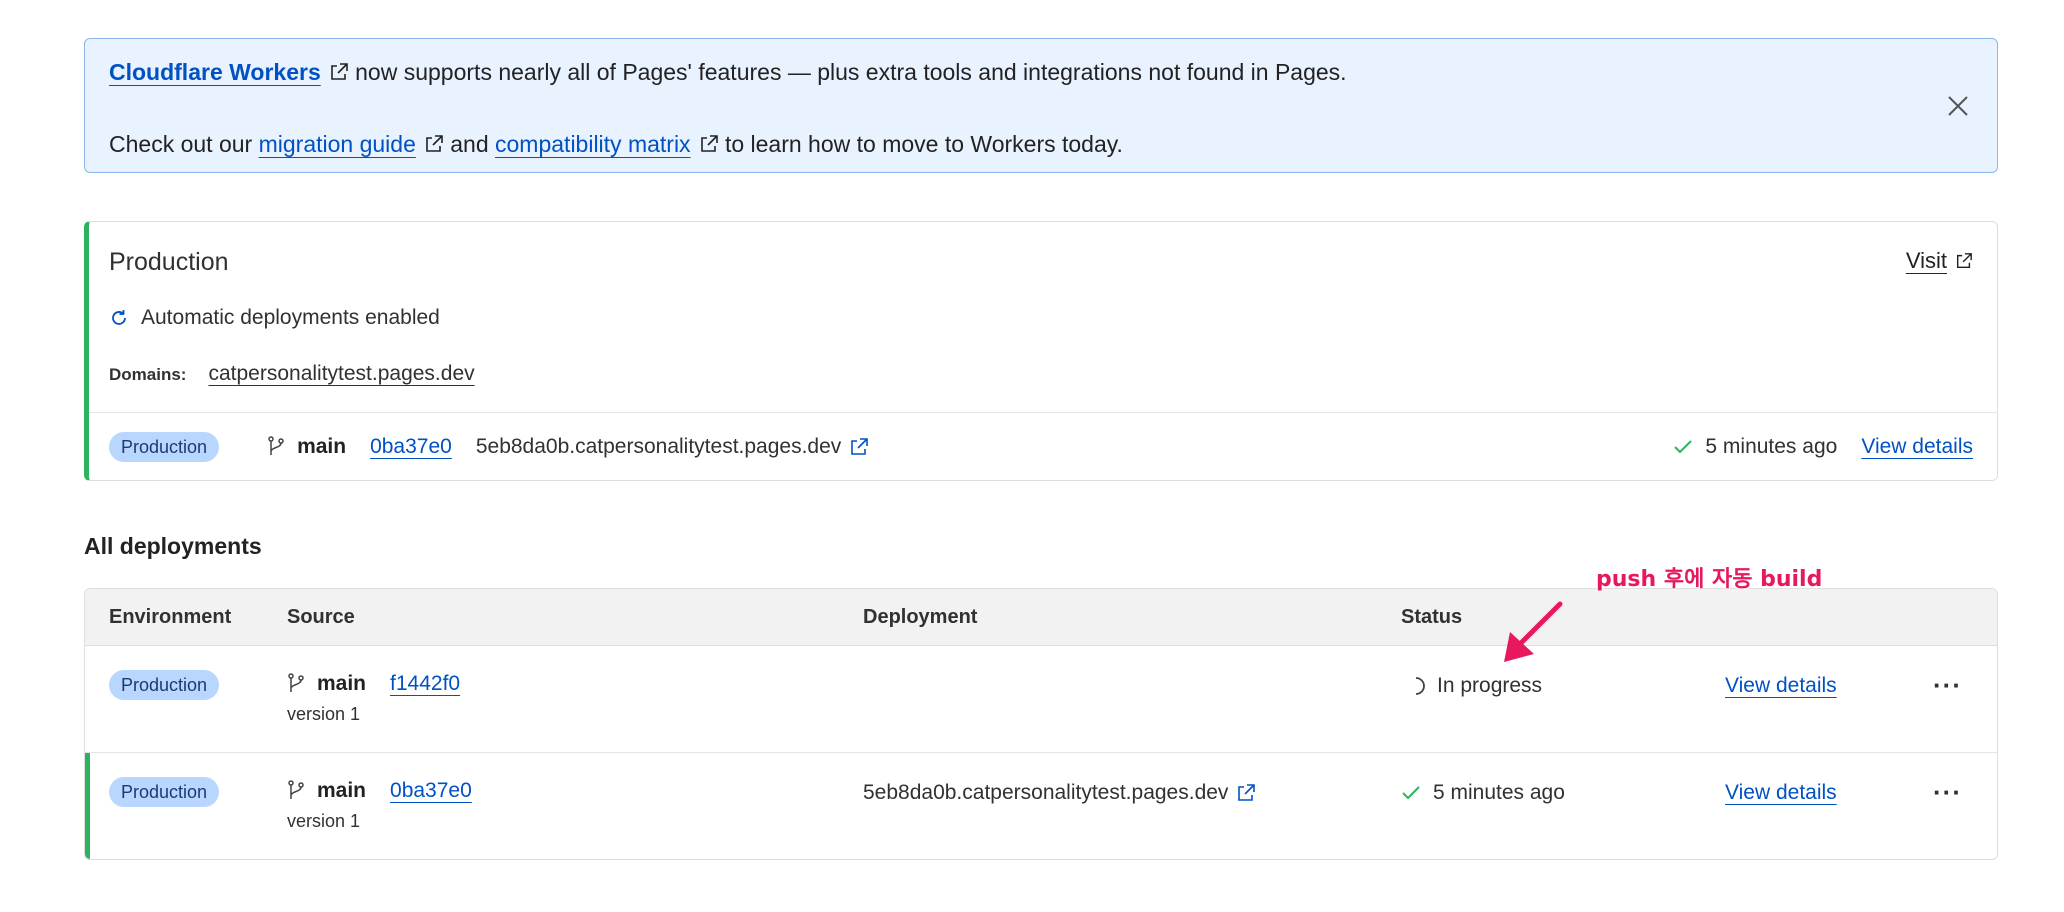 The width and height of the screenshot is (2064, 912). What do you see at coordinates (1499, 792) in the screenshot?
I see `status-text: 5 minutes ago` at bounding box center [1499, 792].